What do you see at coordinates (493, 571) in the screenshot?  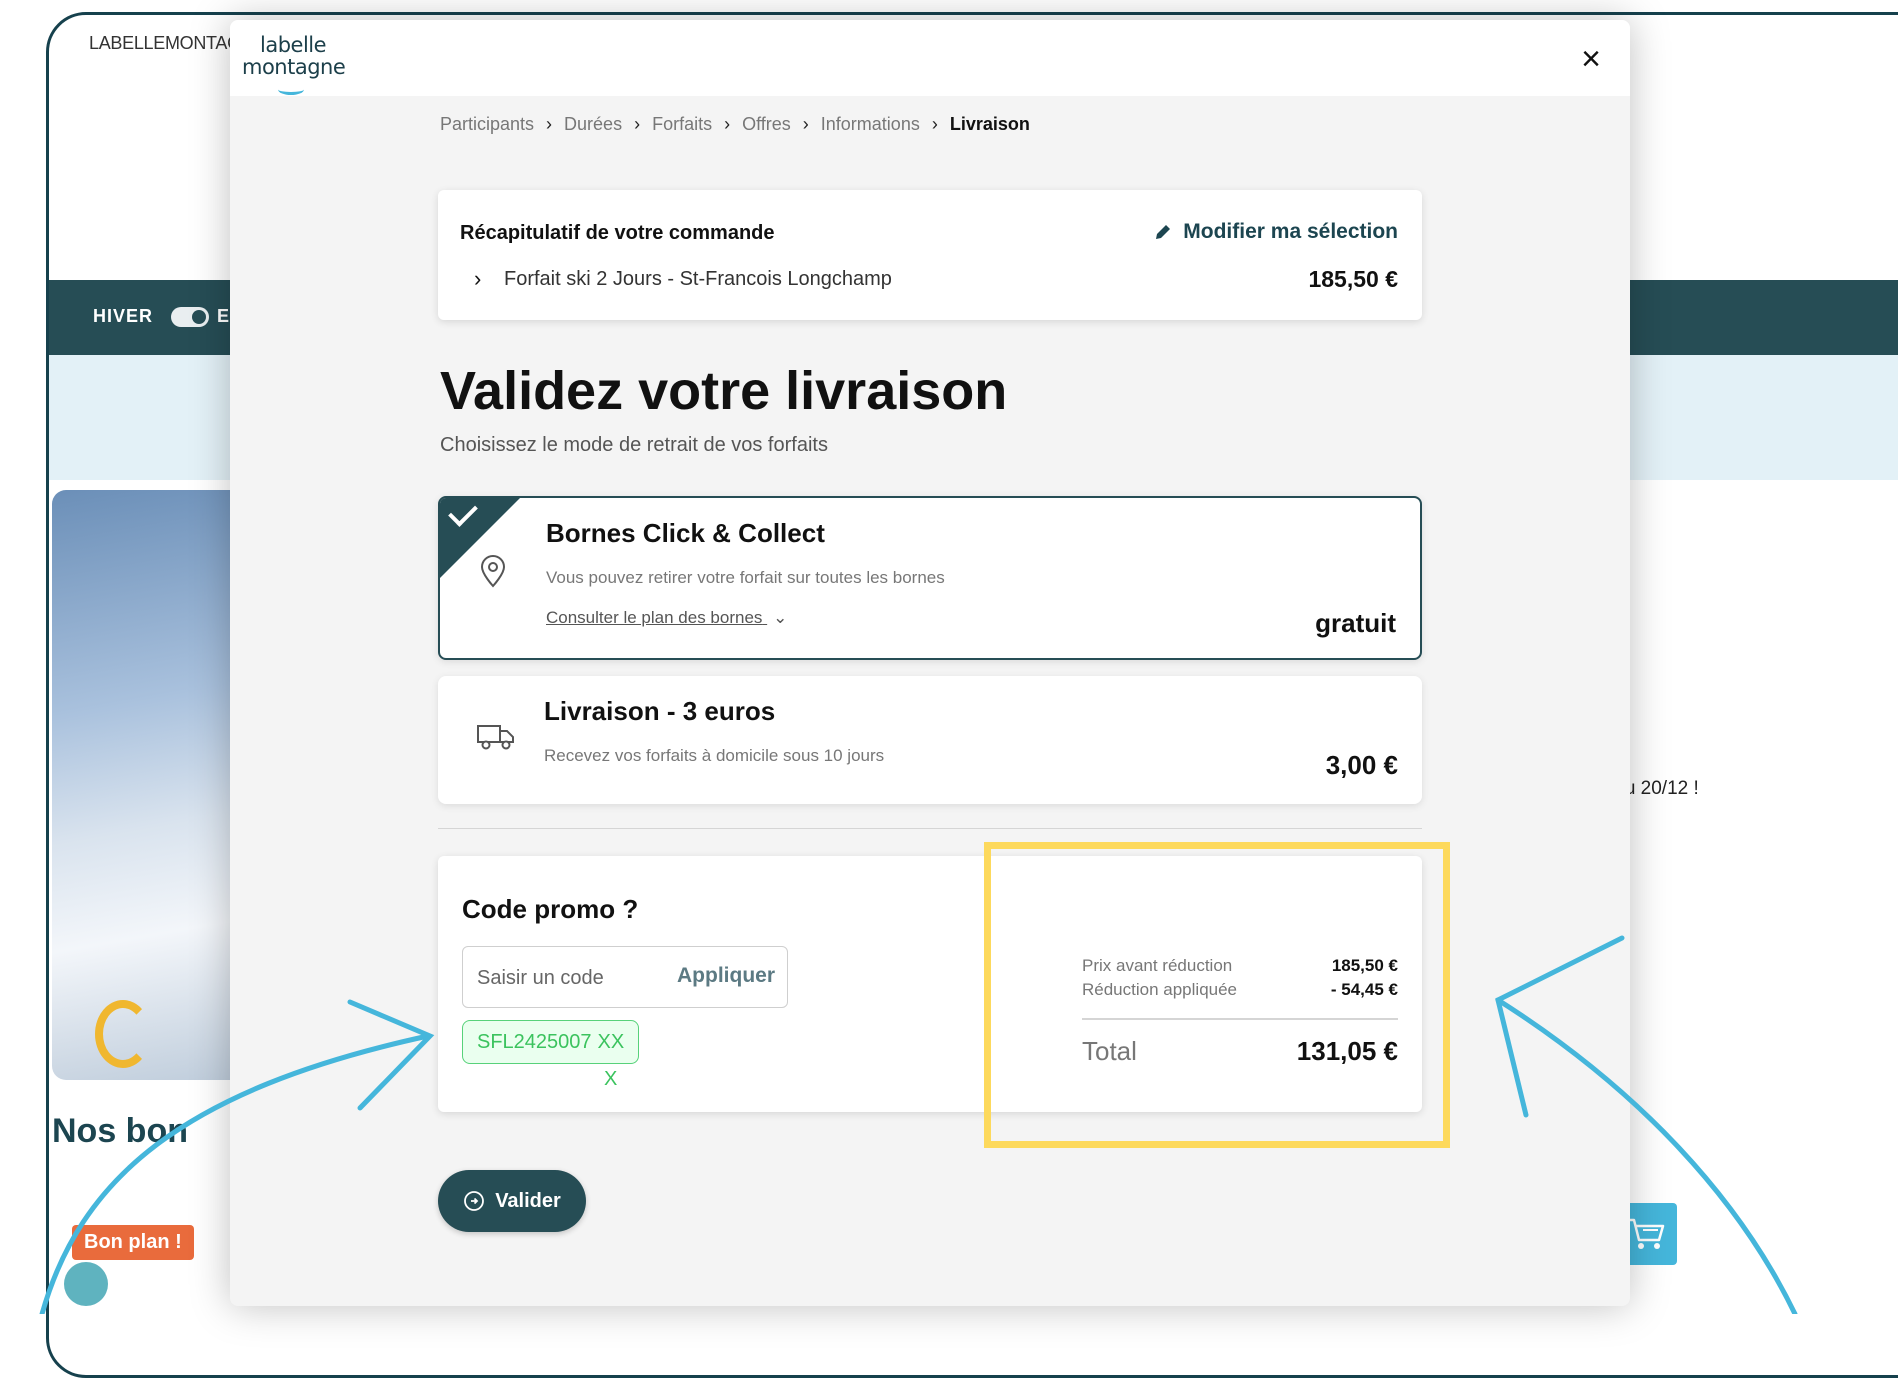 I see `map-pin-icon` at bounding box center [493, 571].